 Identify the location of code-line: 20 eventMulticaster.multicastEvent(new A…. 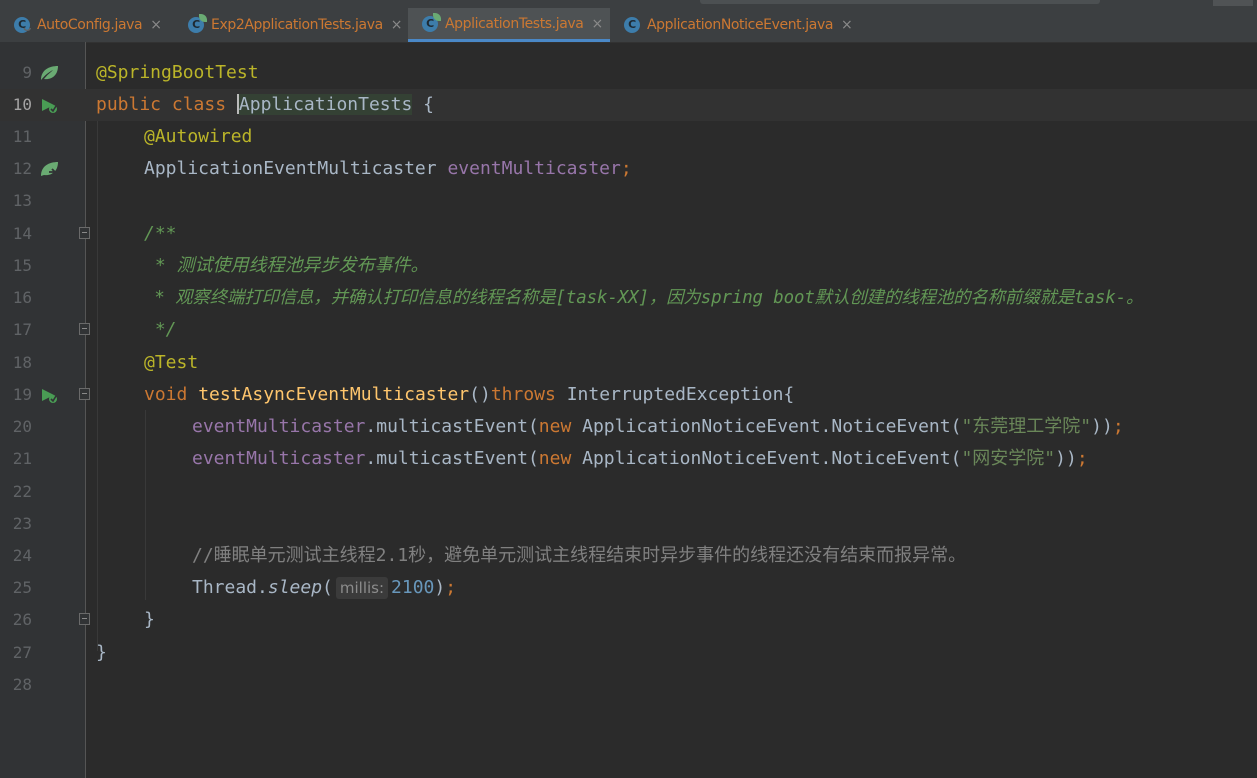
(628, 427).